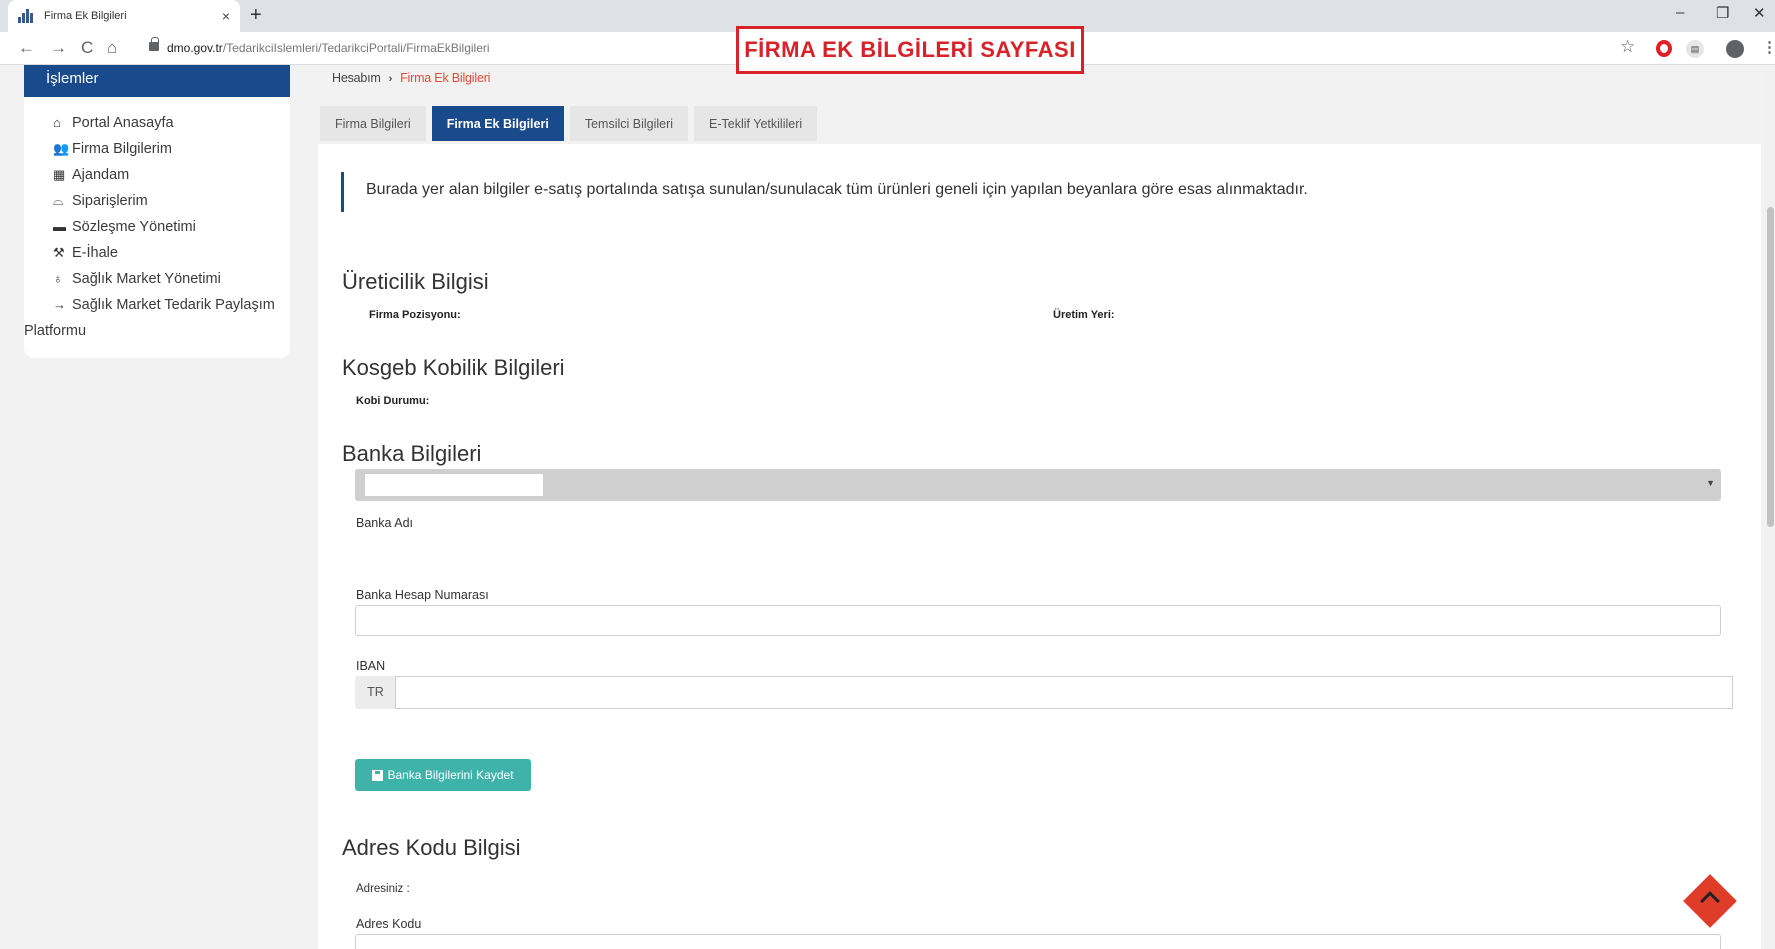  I want to click on banka-adi-select: ▼, so click(1038, 485).